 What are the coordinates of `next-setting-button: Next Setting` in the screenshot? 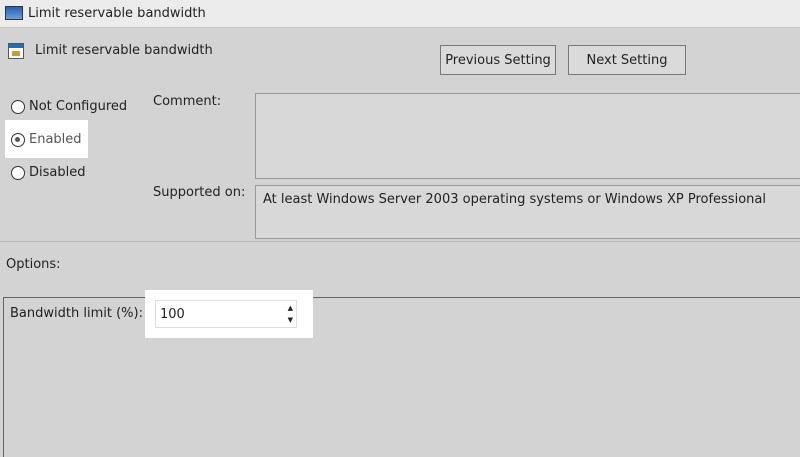 It's located at (627, 60).